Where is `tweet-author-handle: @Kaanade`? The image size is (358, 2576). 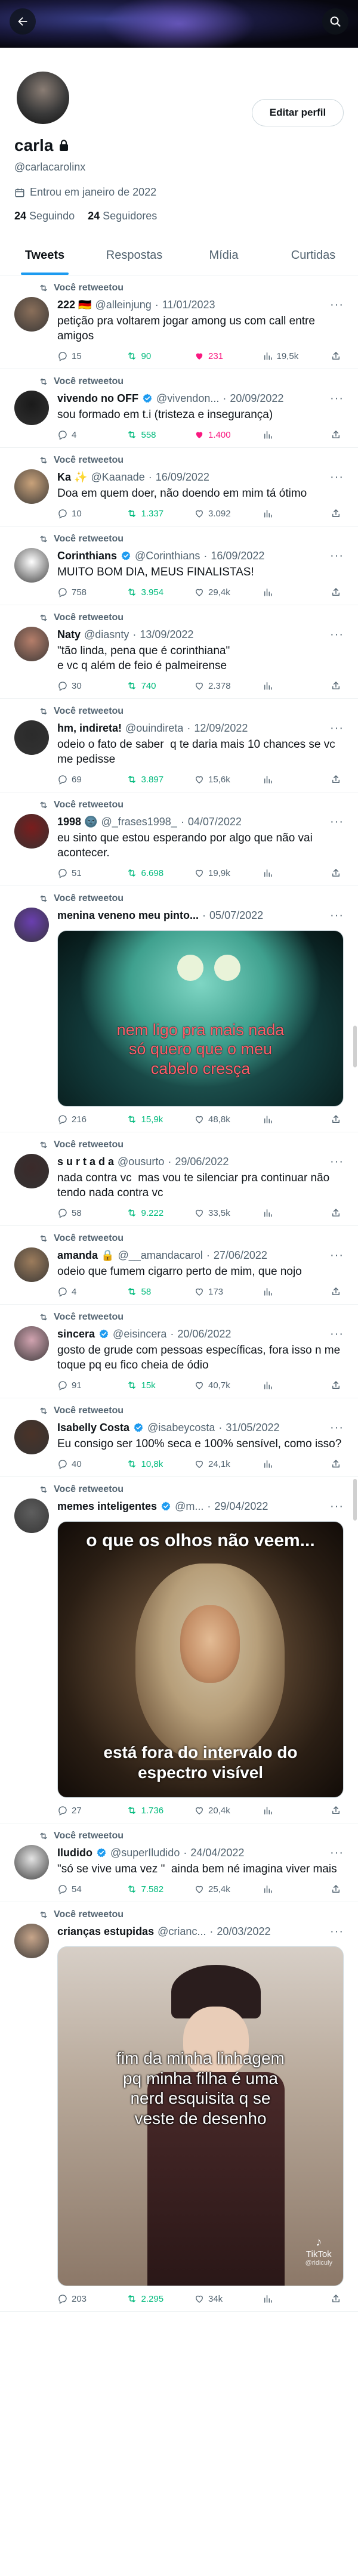
tweet-author-handle: @Kaanade is located at coordinates (117, 477).